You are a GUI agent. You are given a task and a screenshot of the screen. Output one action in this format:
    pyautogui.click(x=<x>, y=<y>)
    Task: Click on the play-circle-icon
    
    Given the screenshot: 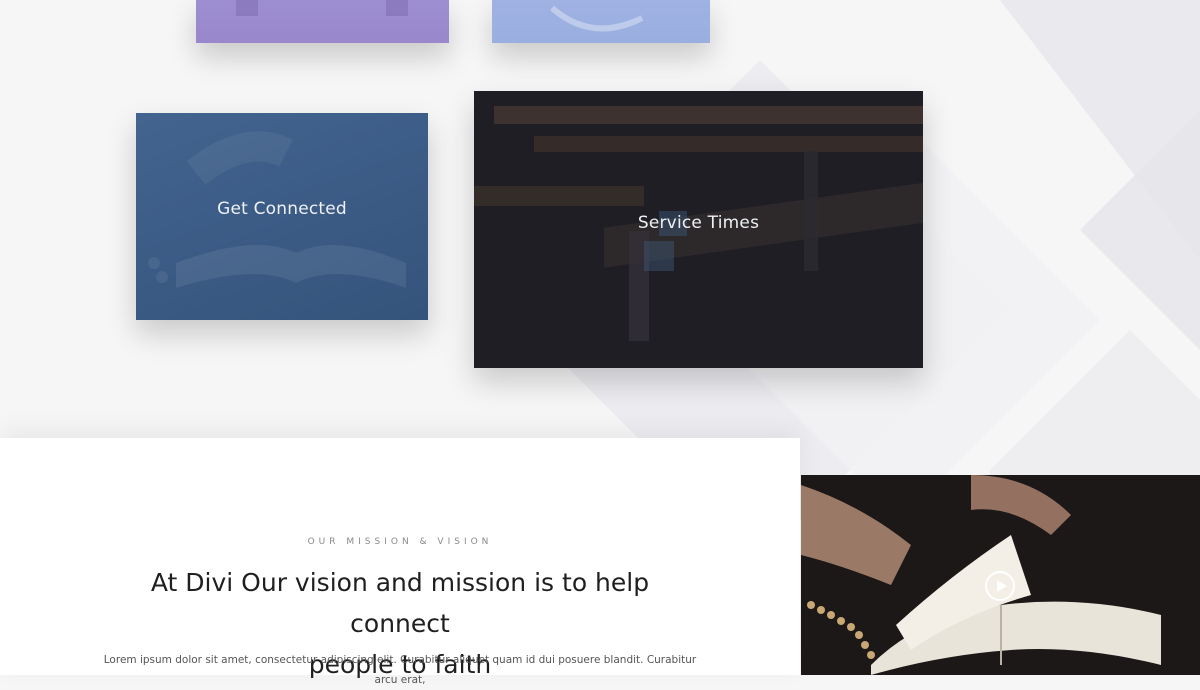 What is the action you would take?
    pyautogui.click(x=1000, y=586)
    